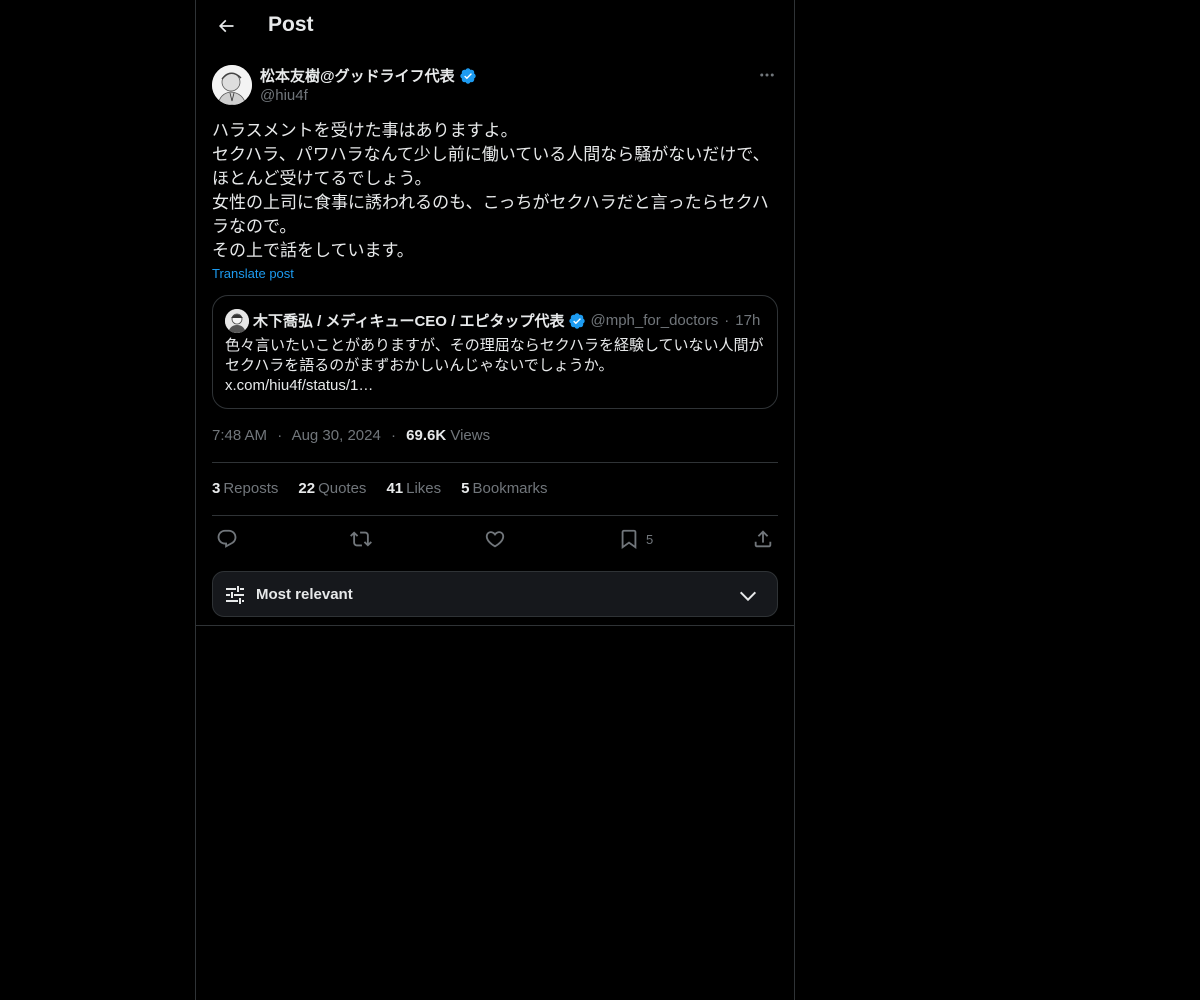  Describe the element at coordinates (304, 594) in the screenshot. I see `sort-label: Most relevant` at that location.